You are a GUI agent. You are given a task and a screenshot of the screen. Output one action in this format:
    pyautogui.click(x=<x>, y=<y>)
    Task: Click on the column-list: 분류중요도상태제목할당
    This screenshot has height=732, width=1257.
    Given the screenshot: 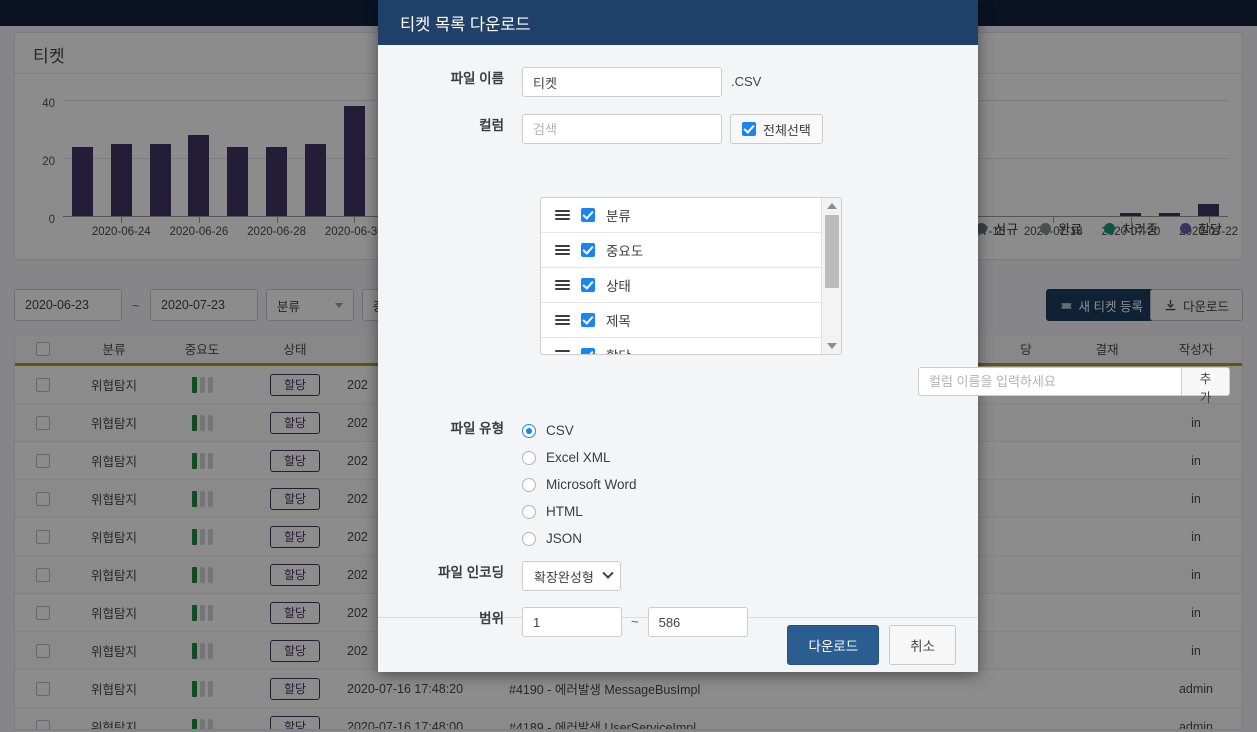 What is the action you would take?
    pyautogui.click(x=691, y=276)
    